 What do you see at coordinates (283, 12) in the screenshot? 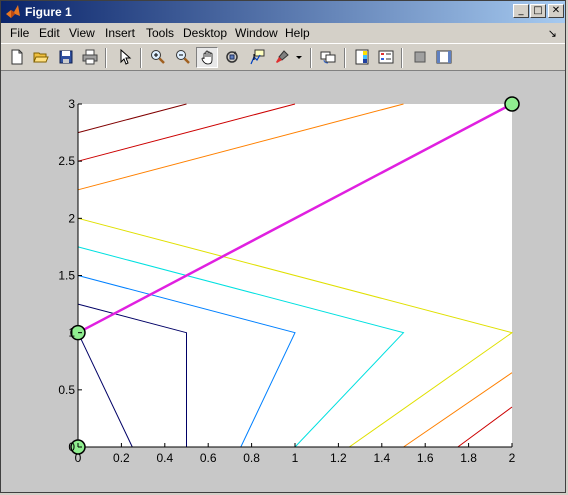
I see `title-bar: Figure 1 _ □ ✕` at bounding box center [283, 12].